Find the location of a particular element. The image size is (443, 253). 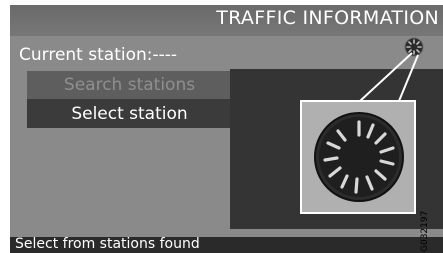

select-station-label: Select station is located at coordinates (129, 113).